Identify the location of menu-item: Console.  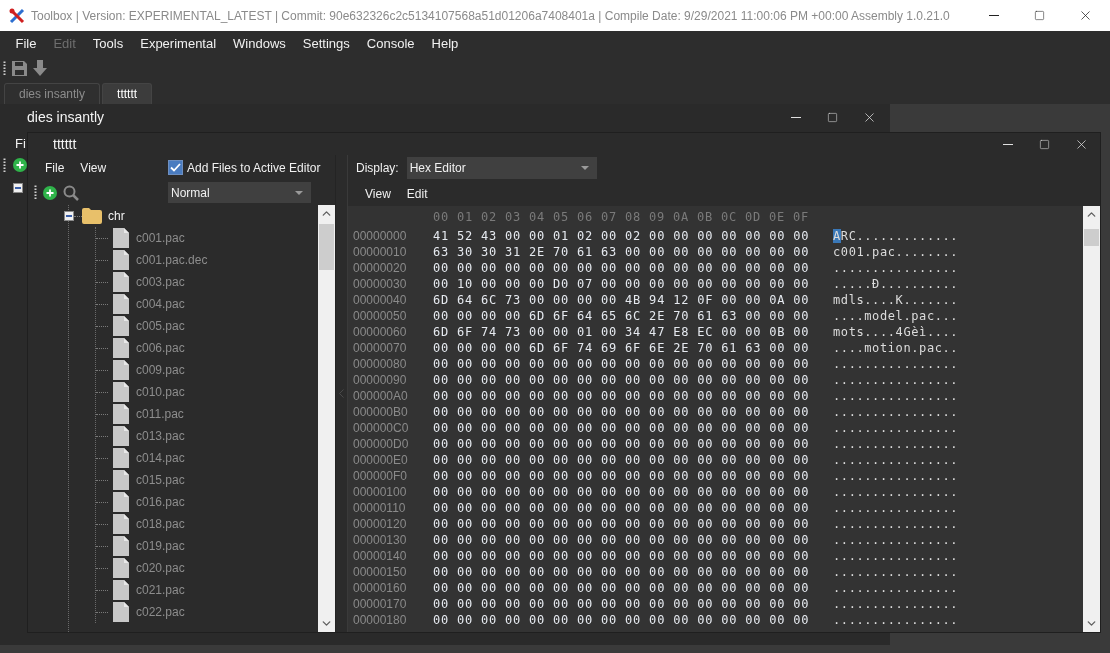
(391, 43).